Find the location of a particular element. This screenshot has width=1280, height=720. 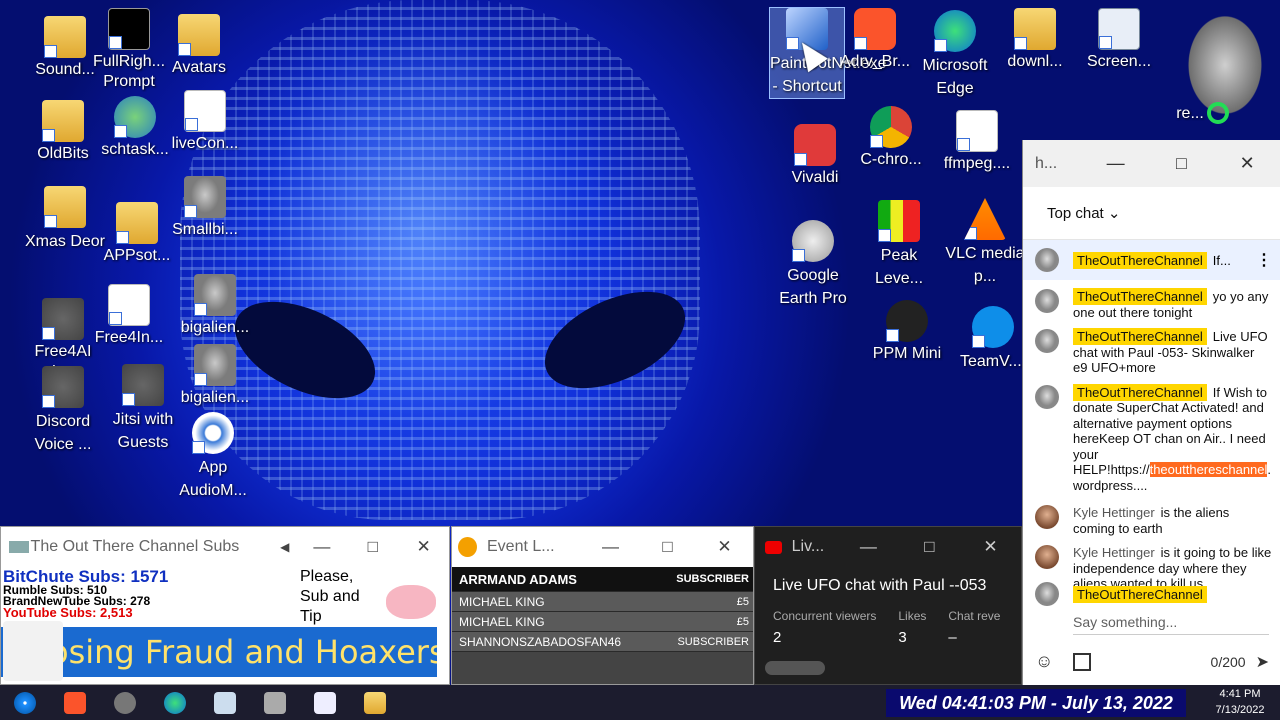

super-chat-icon is located at coordinates (1082, 661).